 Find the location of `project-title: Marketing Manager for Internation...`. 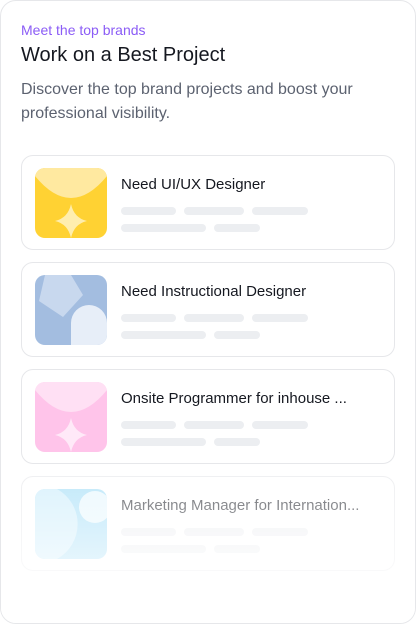

project-title: Marketing Manager for Internation... is located at coordinates (240, 505).